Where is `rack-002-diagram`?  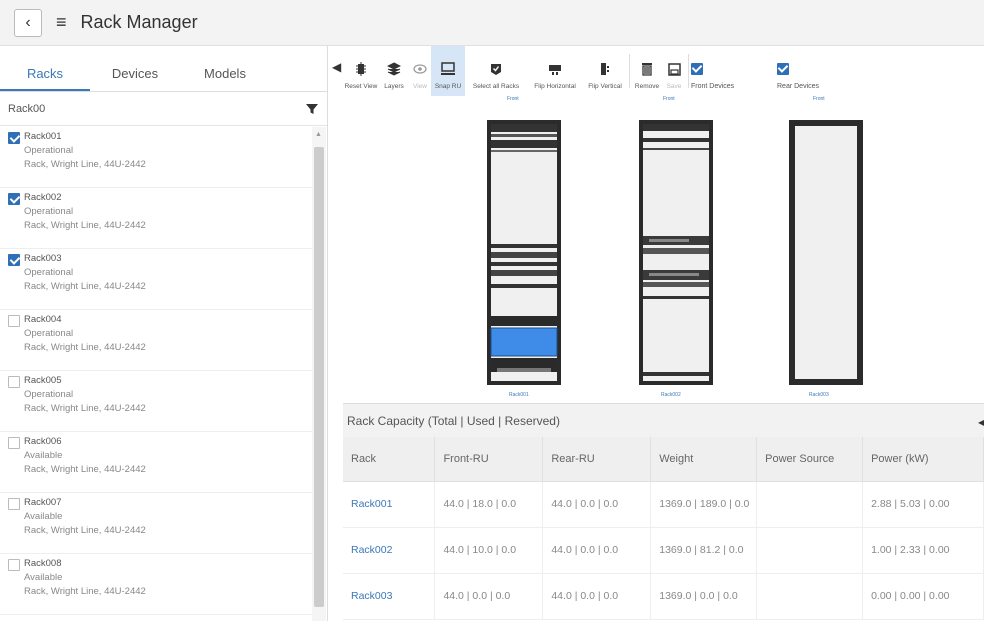
rack-002-diagram is located at coordinates (676, 252).